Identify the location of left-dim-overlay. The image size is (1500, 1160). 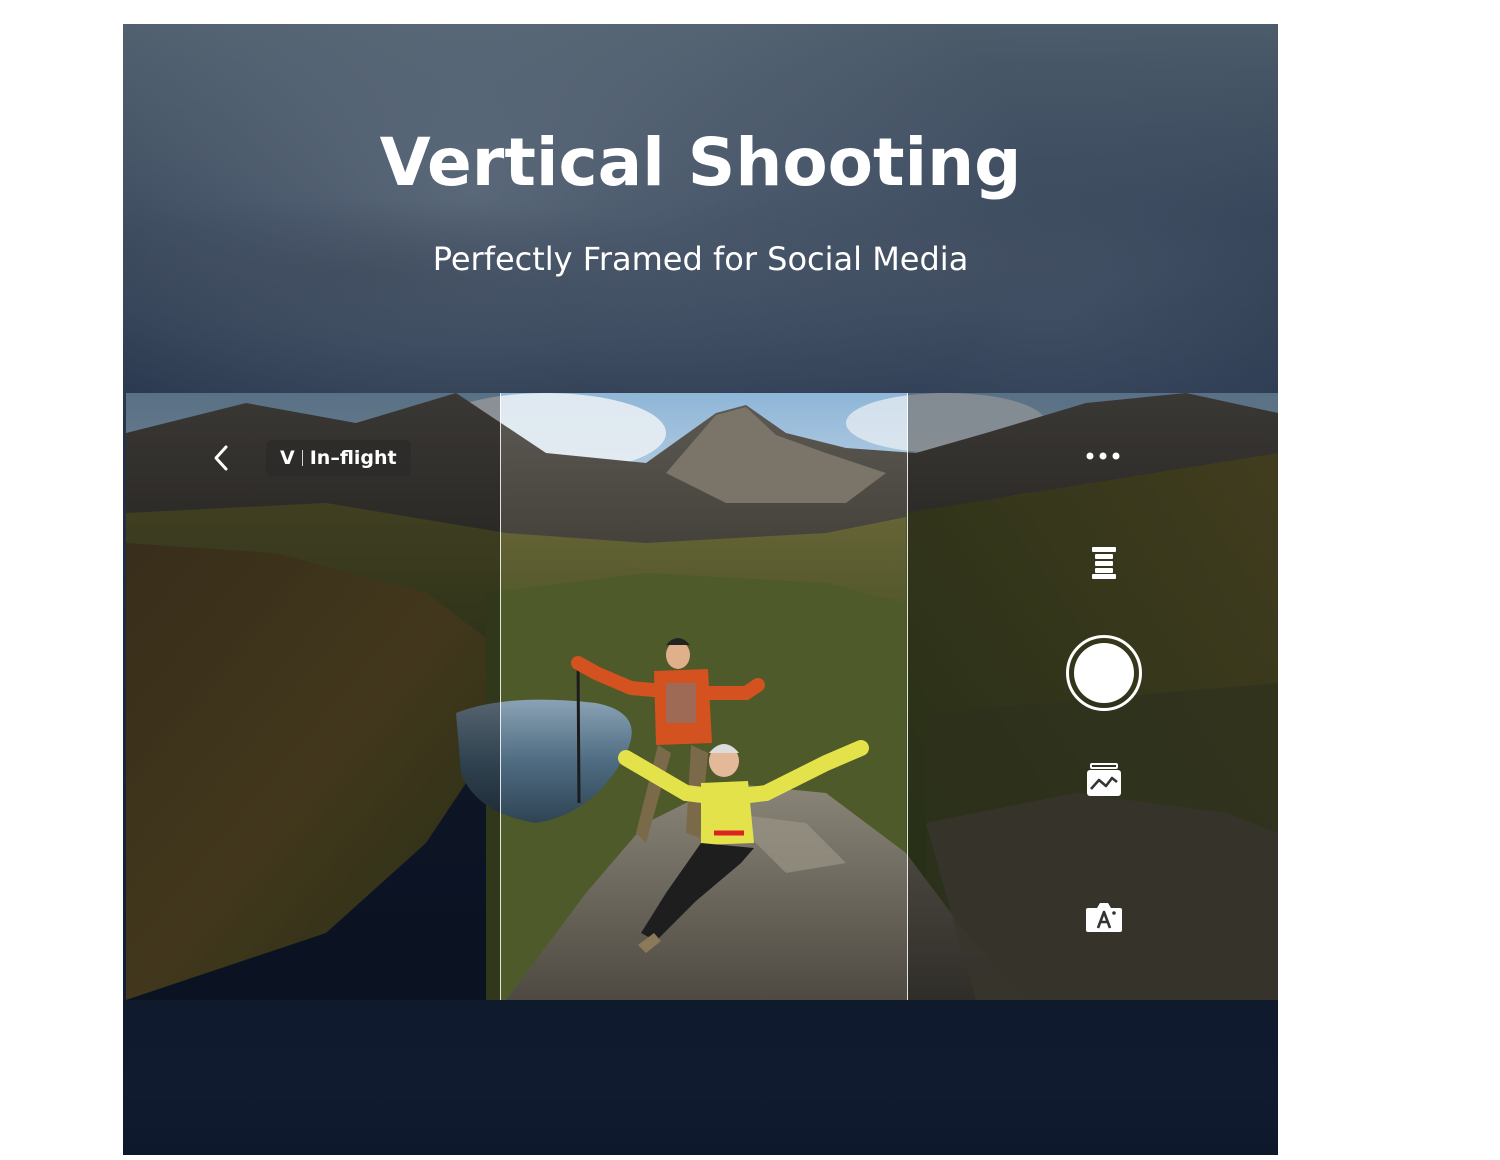
(313, 696).